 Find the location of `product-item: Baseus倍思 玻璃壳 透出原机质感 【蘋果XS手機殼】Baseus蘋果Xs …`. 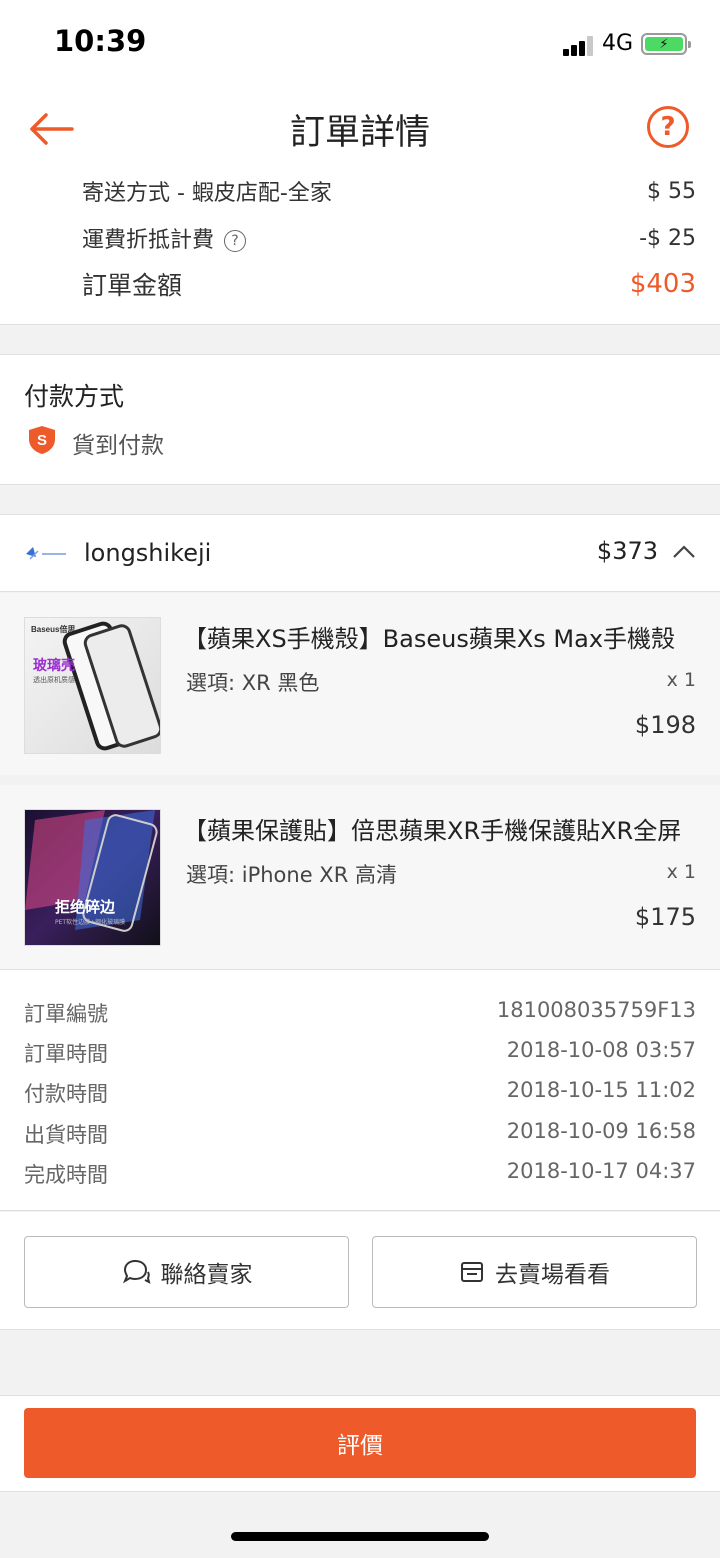

product-item: Baseus倍思 玻璃壳 透出原机质感 【蘋果XS手機殼】Baseus蘋果Xs … is located at coordinates (360, 684).